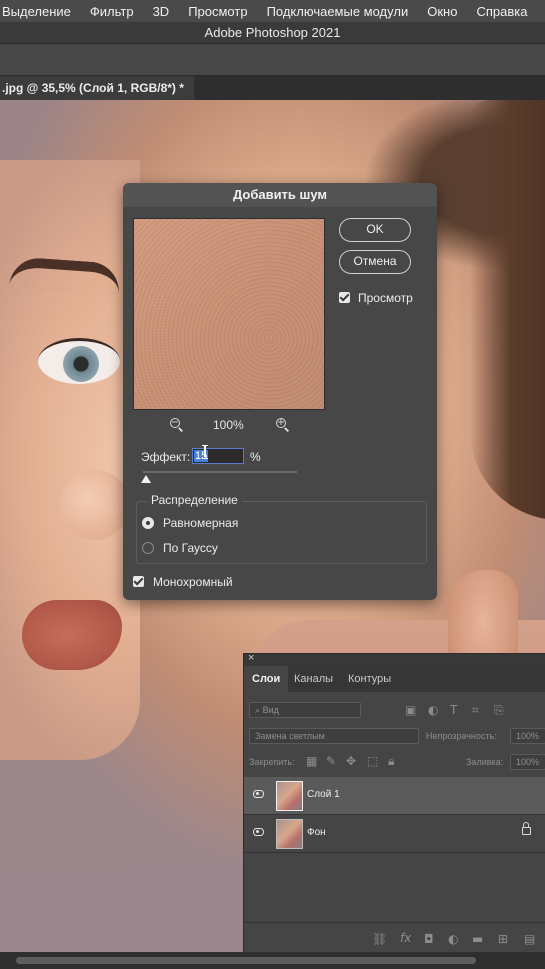  What do you see at coordinates (272, 88) in the screenshot?
I see `document-tab-bar: .jpg @ 35,5% (Слой 1, RGB/8*) *` at bounding box center [272, 88].